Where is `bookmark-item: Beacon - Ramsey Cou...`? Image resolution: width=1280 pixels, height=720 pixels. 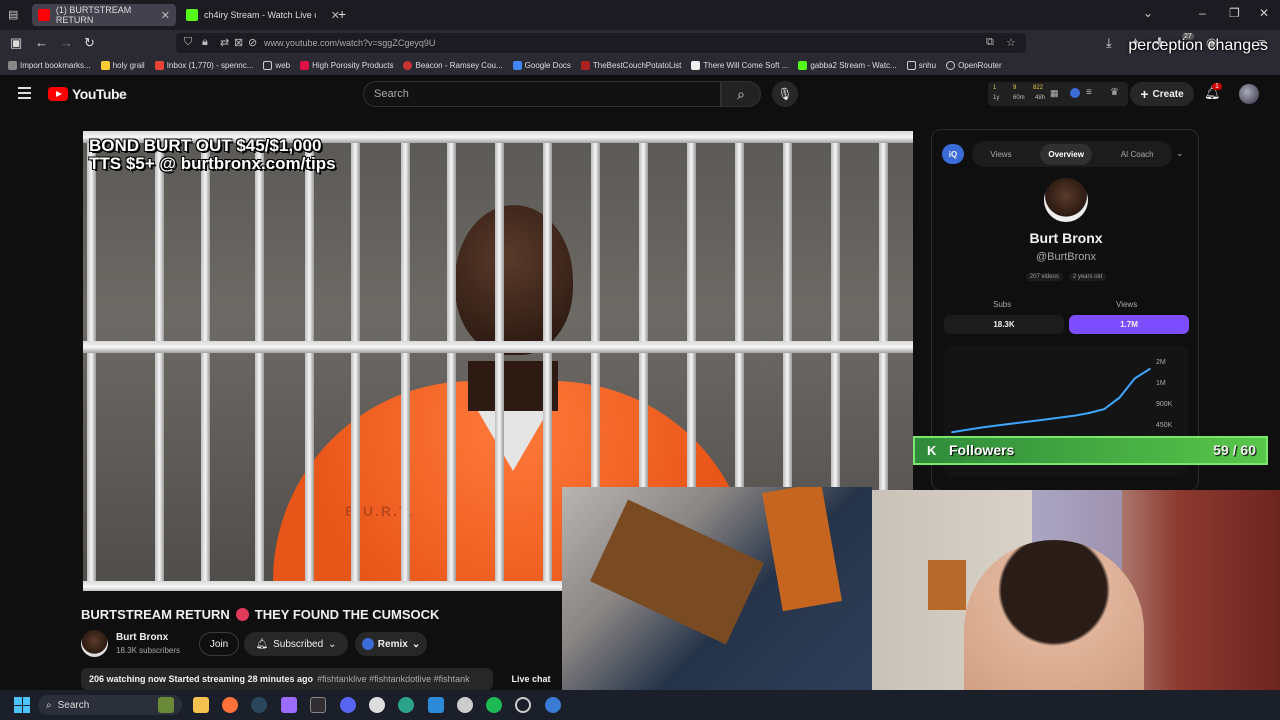 bookmark-item: Beacon - Ramsey Cou... is located at coordinates (453, 65).